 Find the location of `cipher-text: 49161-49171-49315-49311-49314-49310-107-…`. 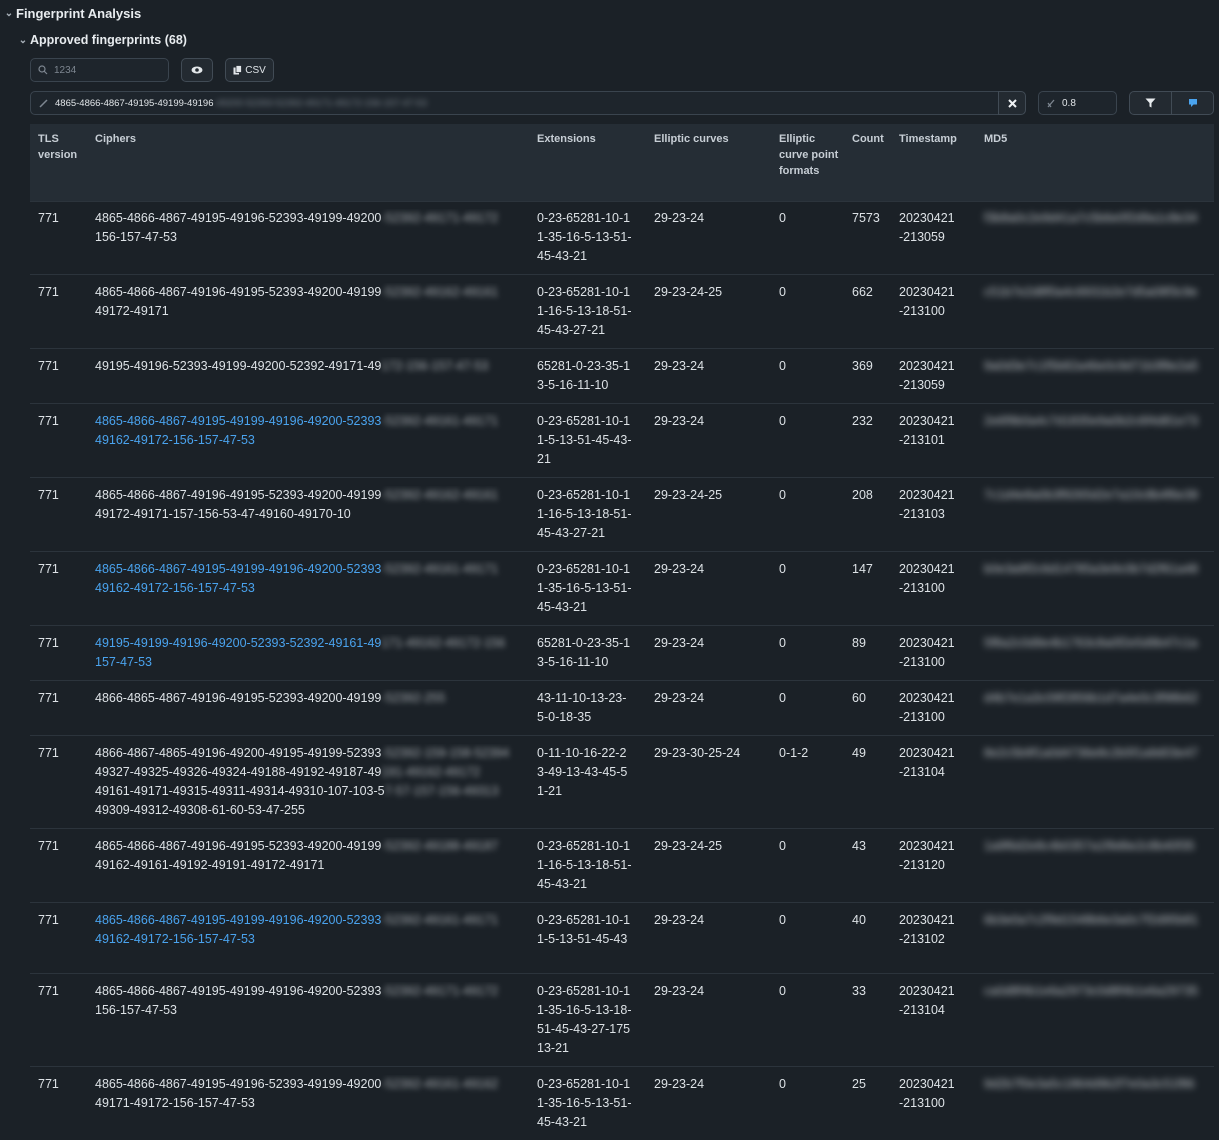

cipher-text: 49161-49171-49315-49311-49314-49310-107-… is located at coordinates (240, 791).